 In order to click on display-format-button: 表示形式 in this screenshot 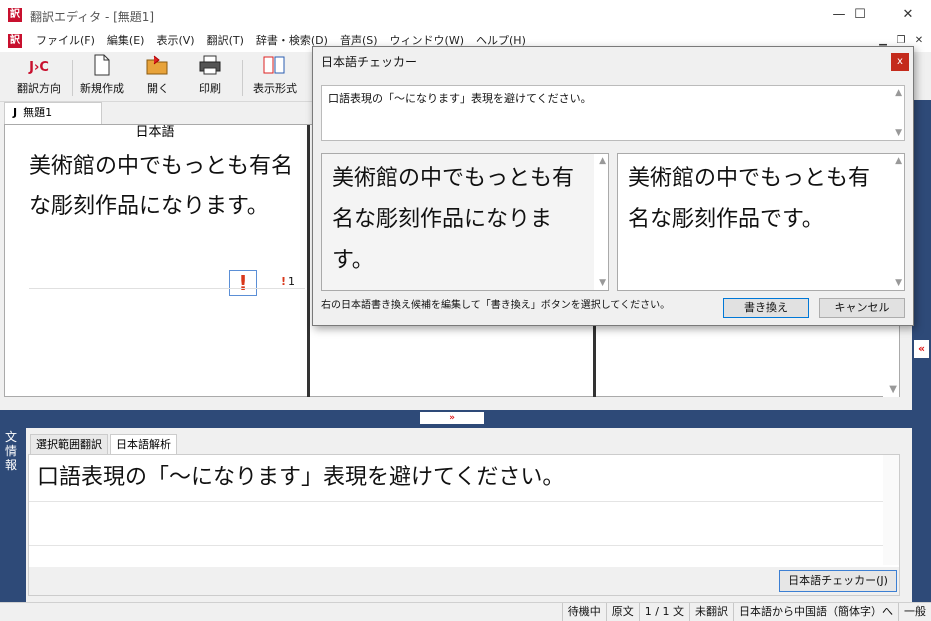, I will do `click(275, 77)`.